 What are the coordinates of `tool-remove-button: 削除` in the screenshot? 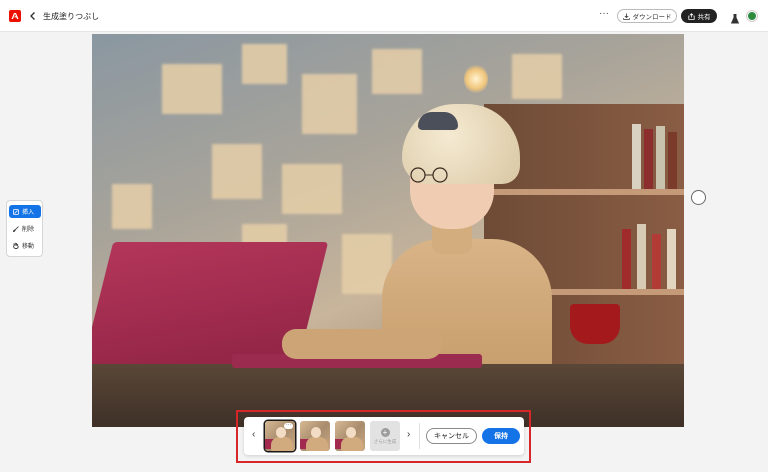 It's located at (25, 228).